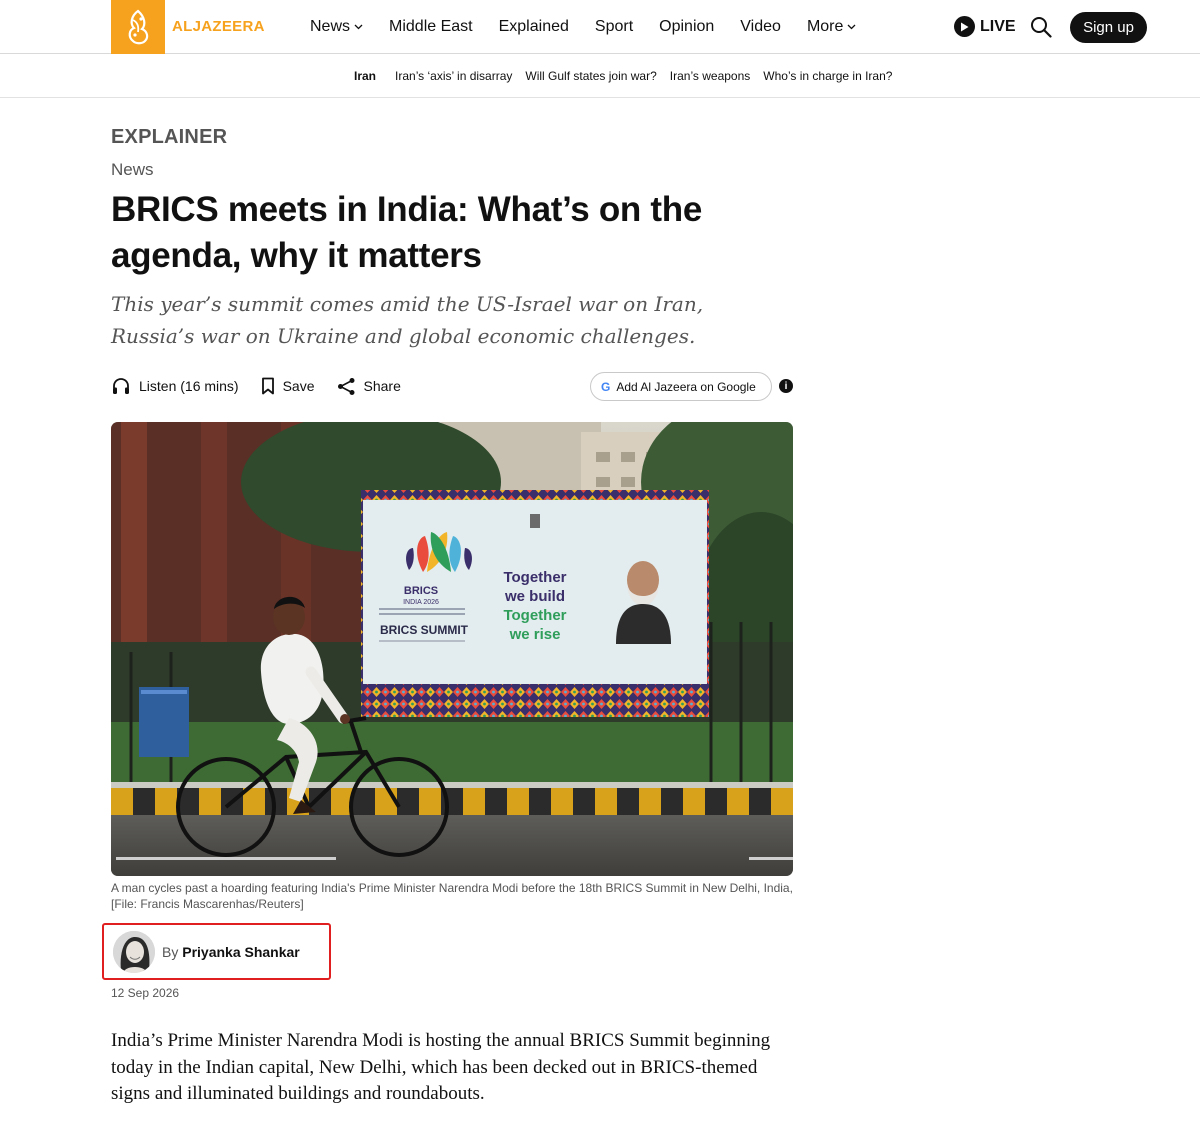 The image size is (1200, 1122). Describe the element at coordinates (786, 386) in the screenshot. I see `info-icon: i` at that location.